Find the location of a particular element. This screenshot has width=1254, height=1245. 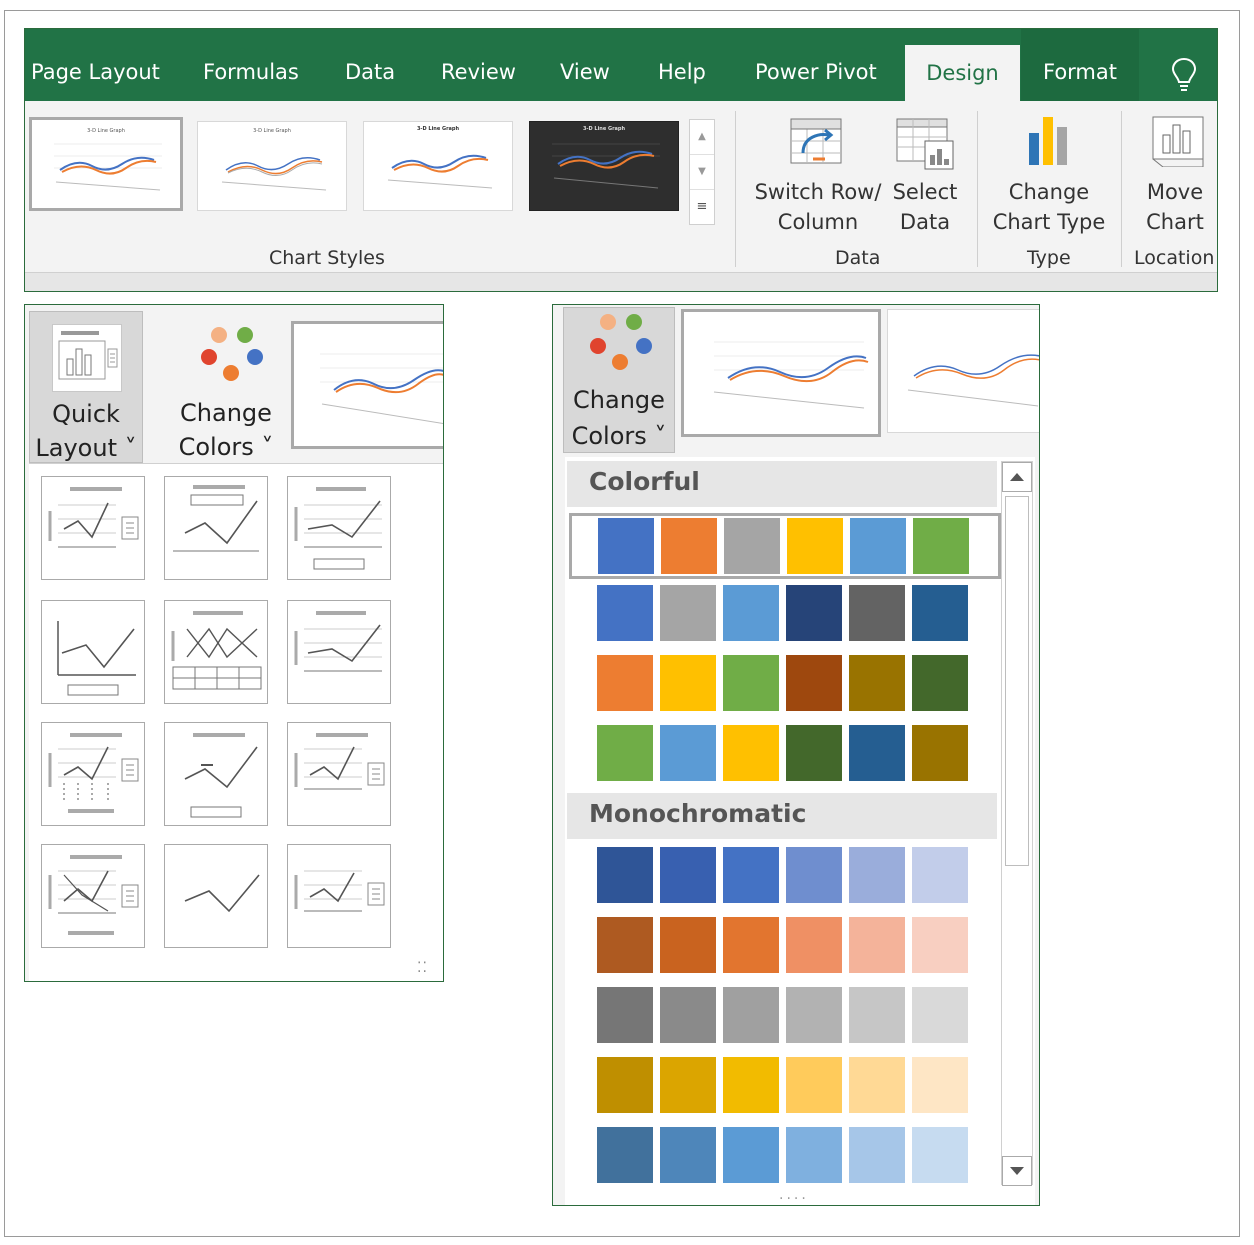

gallery-down-icon: ▼ is located at coordinates (702, 172).